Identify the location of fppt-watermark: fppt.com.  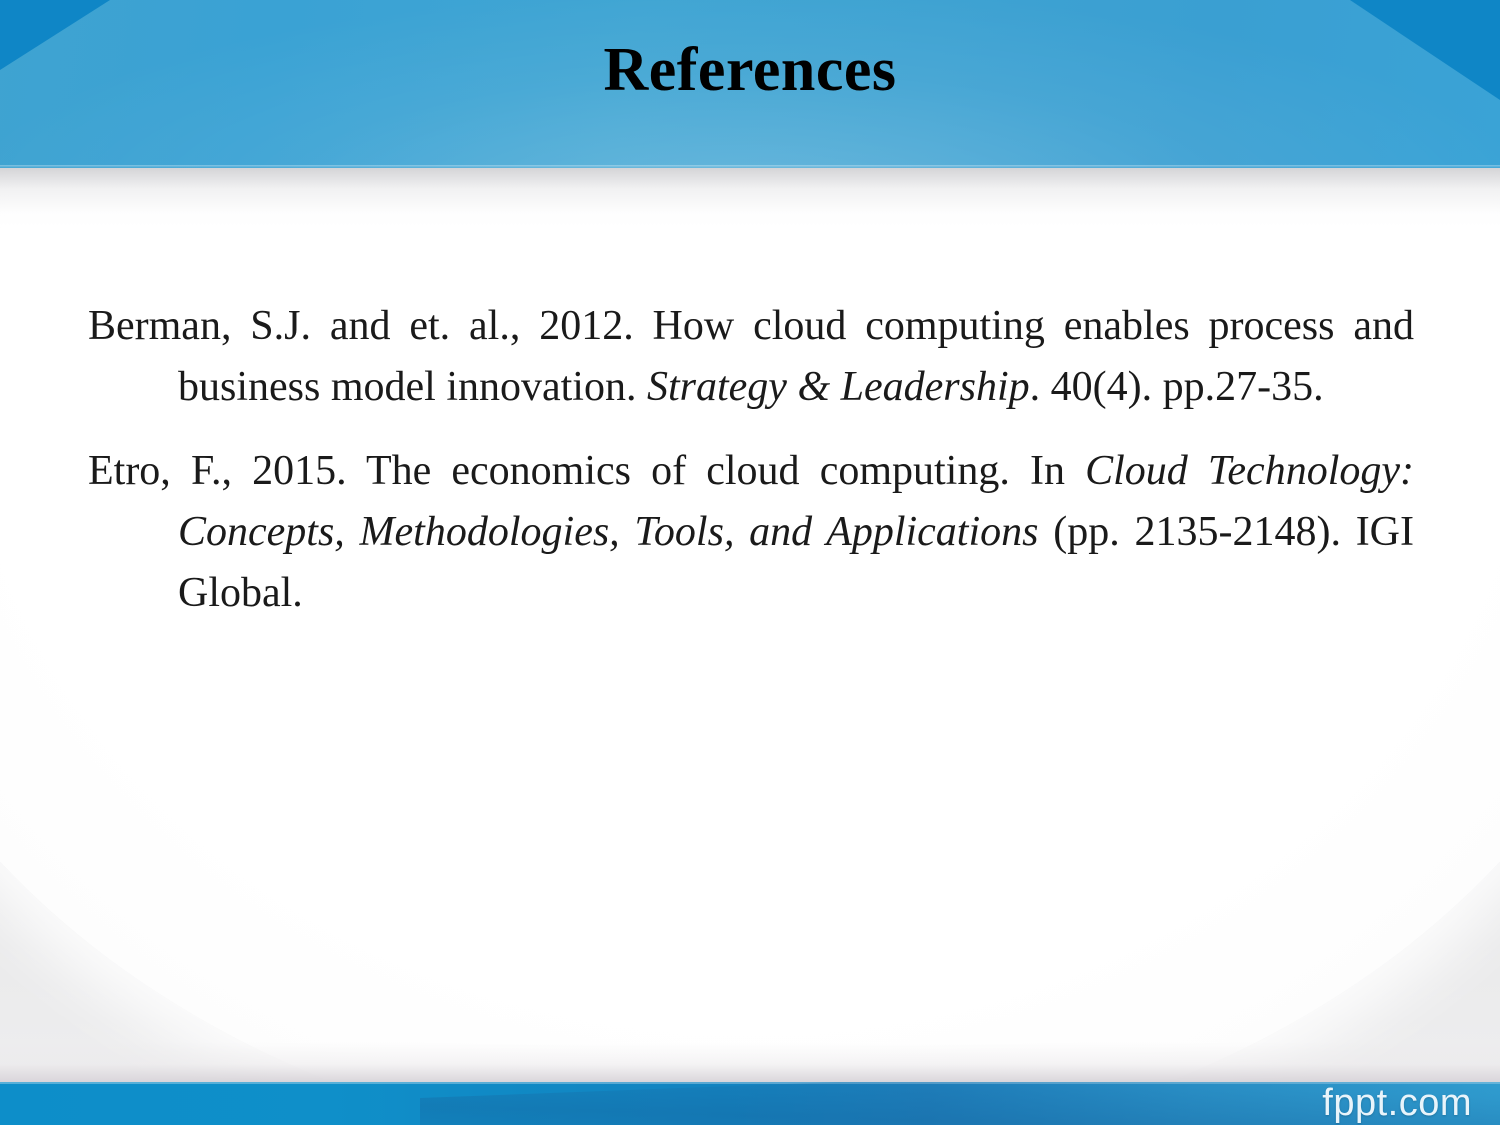
(1397, 1103).